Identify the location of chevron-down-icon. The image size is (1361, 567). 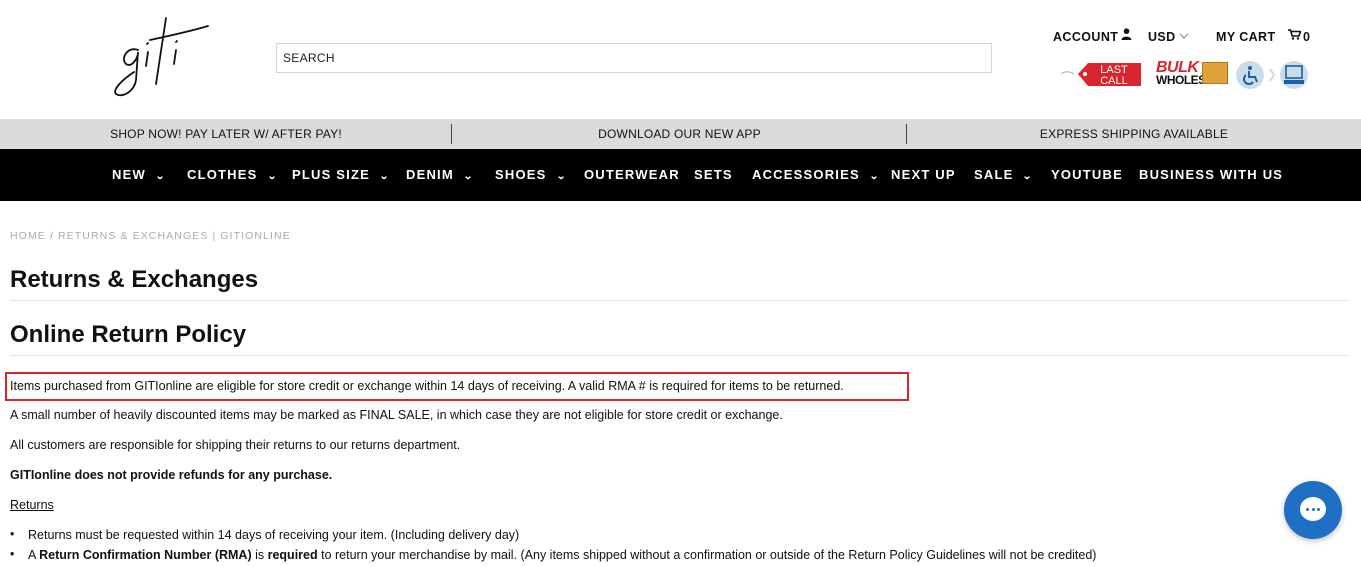
(1184, 36).